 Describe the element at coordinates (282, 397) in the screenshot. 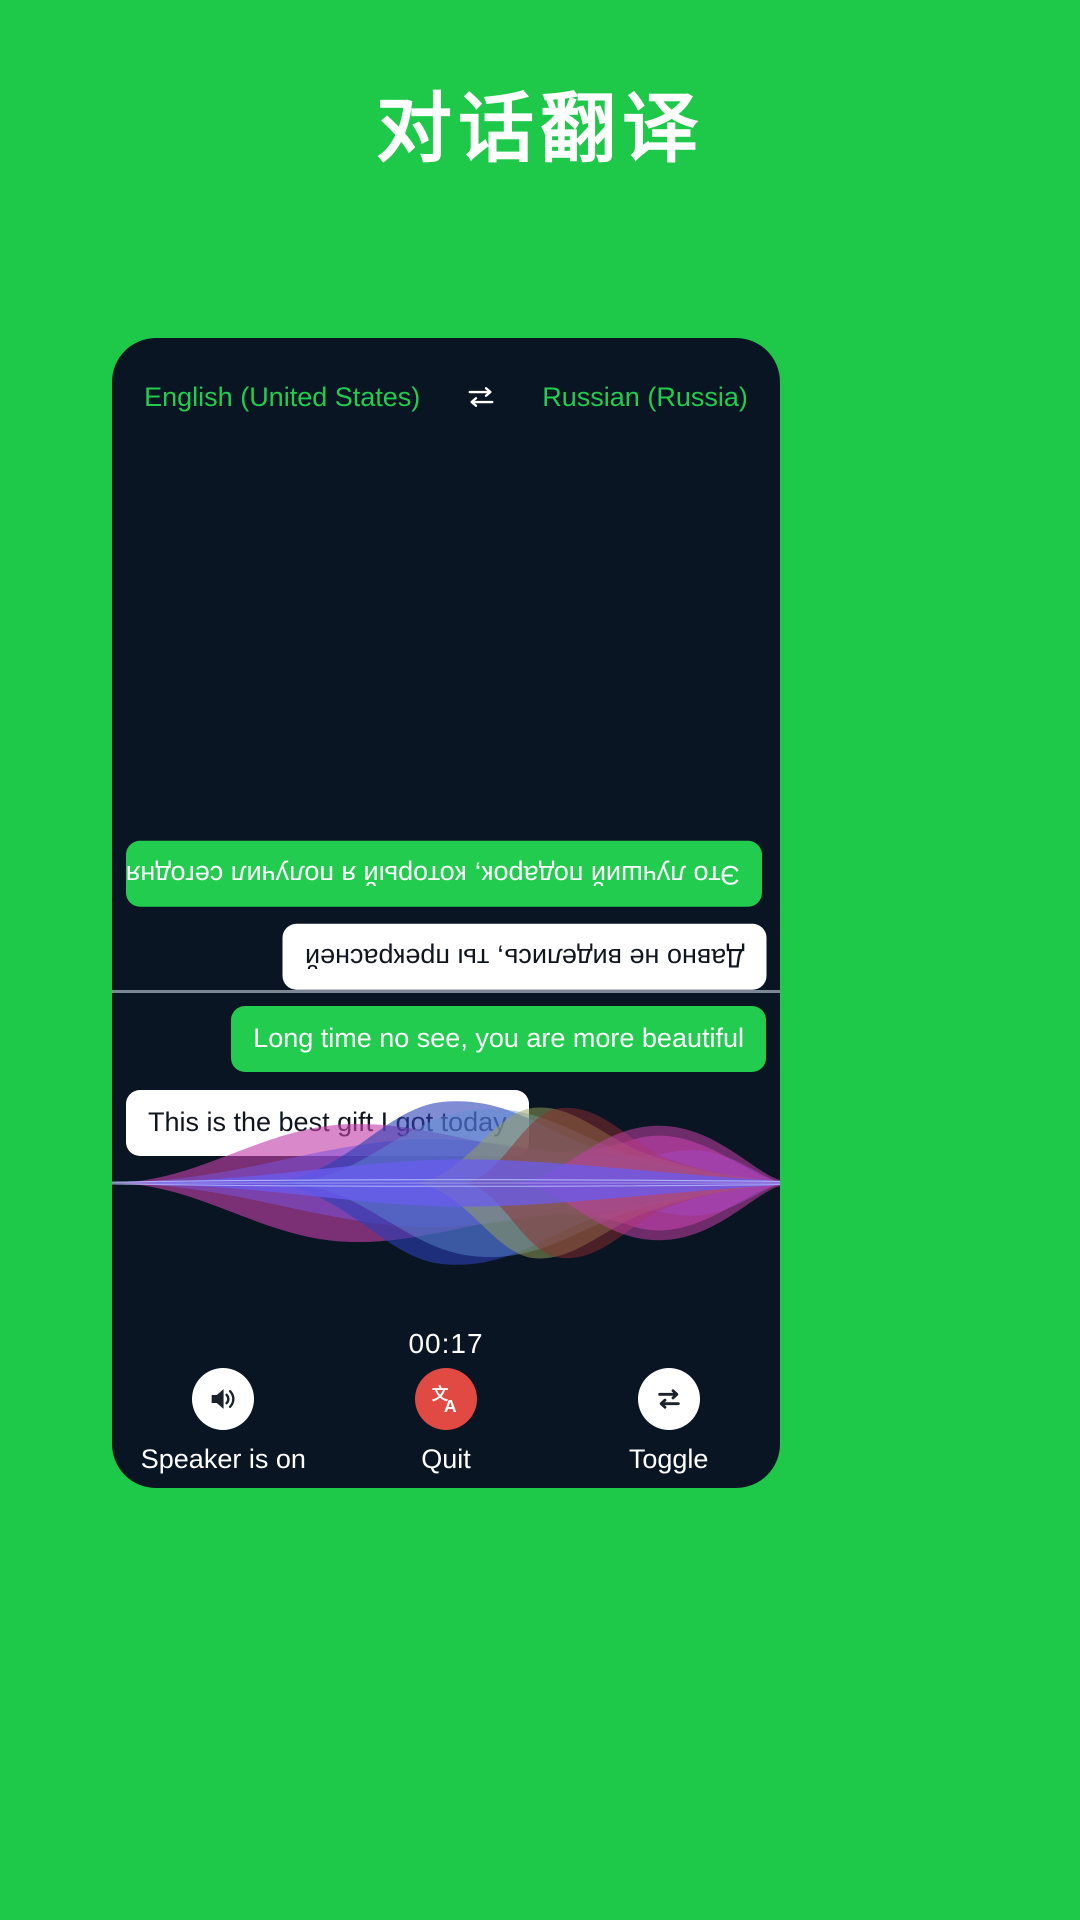

I see `source-language-label: English (United States)` at that location.